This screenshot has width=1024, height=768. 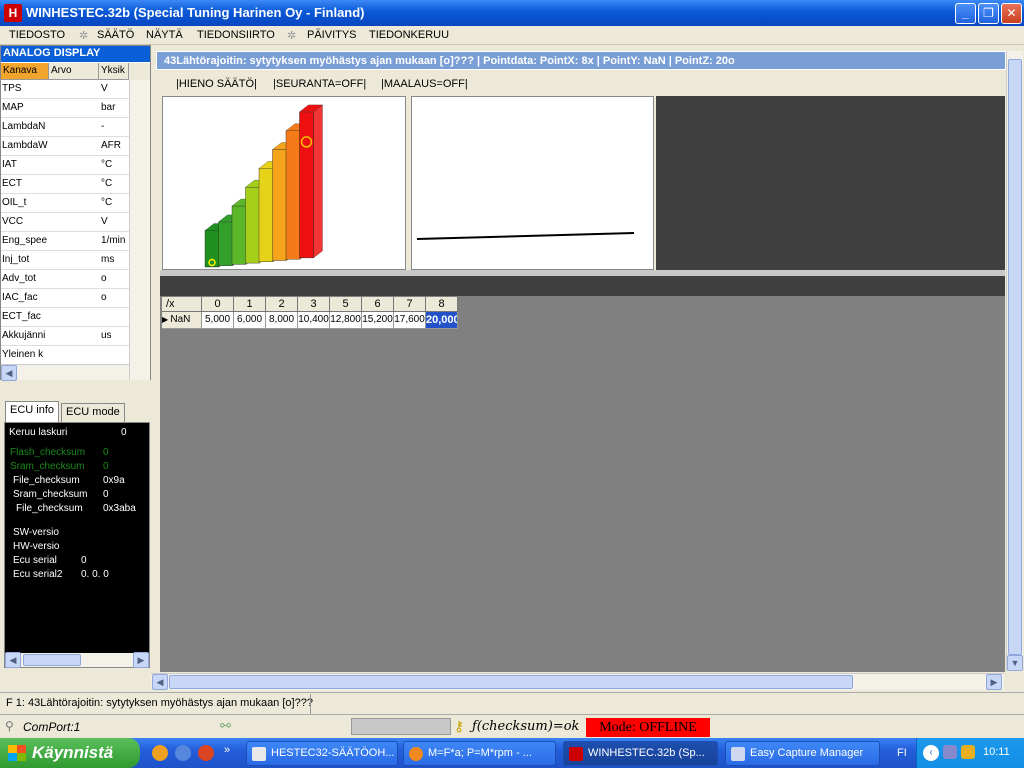 What do you see at coordinates (65, 317) in the screenshot?
I see `analog-row: ECT_fac` at bounding box center [65, 317].